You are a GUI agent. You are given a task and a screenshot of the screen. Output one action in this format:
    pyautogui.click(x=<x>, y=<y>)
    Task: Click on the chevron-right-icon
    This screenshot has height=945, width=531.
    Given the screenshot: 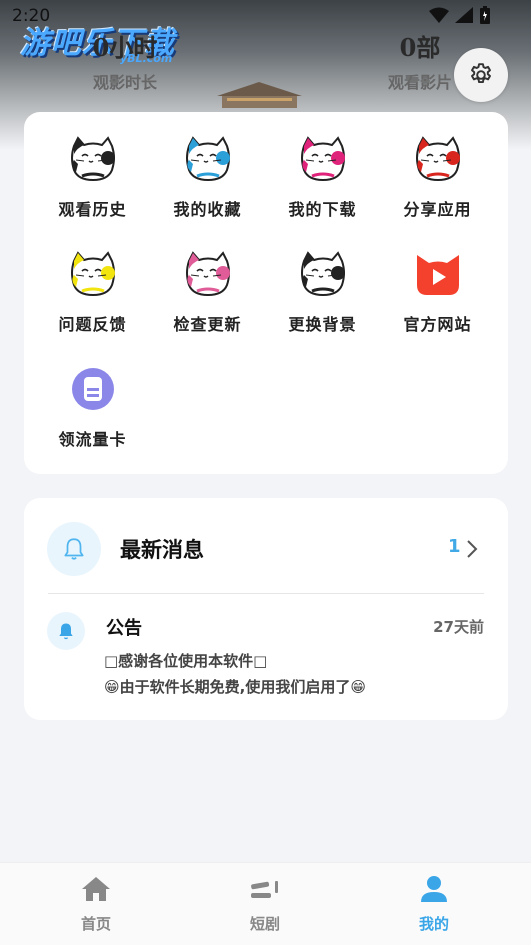 What is the action you would take?
    pyautogui.click(x=472, y=549)
    